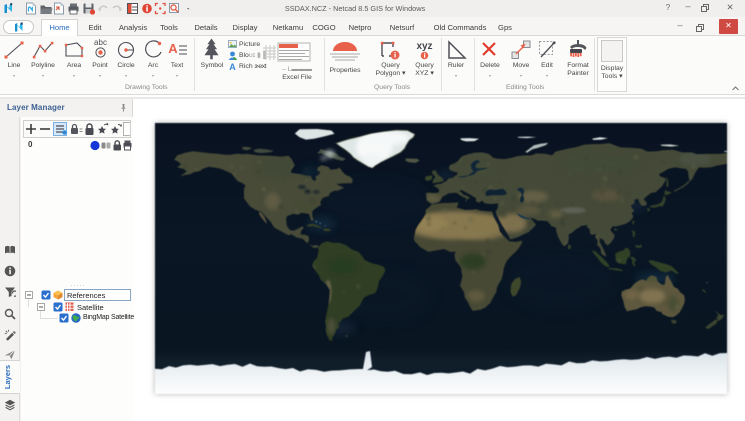 Image resolution: width=745 pixels, height=421 pixels. I want to click on svg-text: xyz, so click(424, 46).